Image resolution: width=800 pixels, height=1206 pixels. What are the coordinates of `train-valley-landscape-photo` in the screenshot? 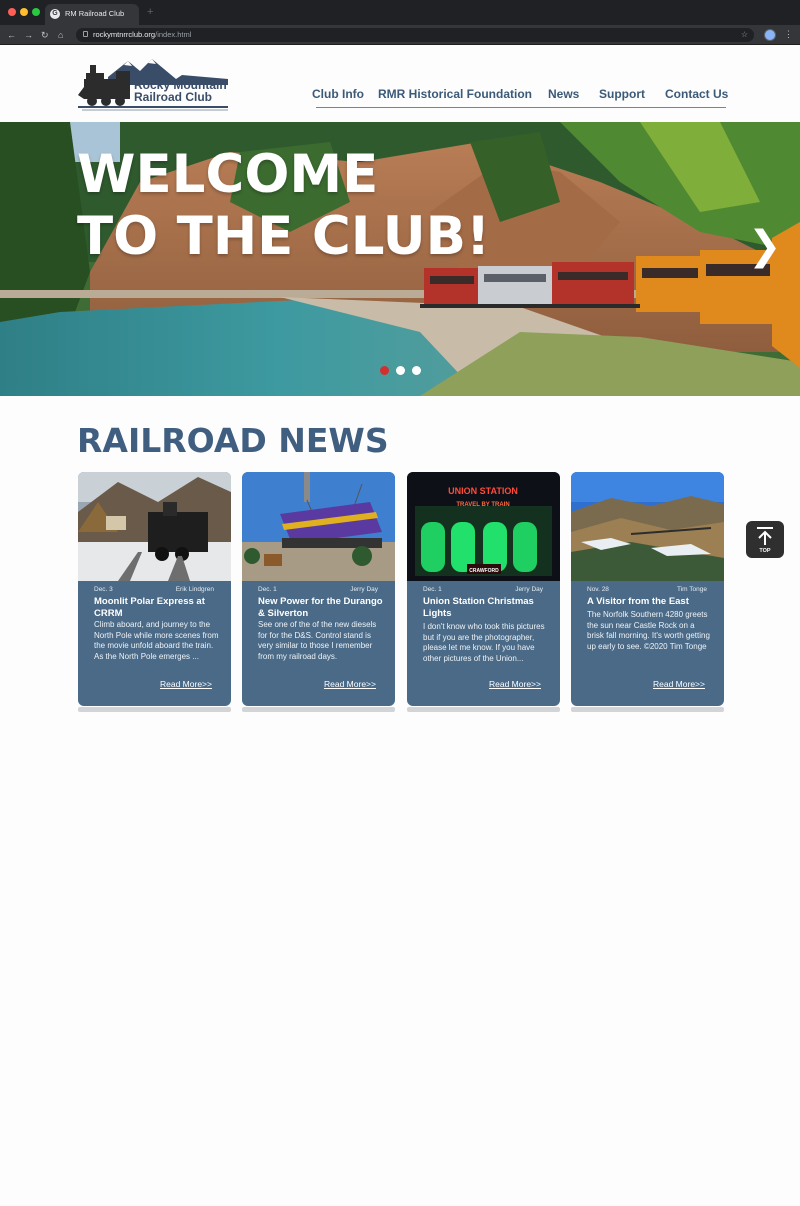 It's located at (647, 526).